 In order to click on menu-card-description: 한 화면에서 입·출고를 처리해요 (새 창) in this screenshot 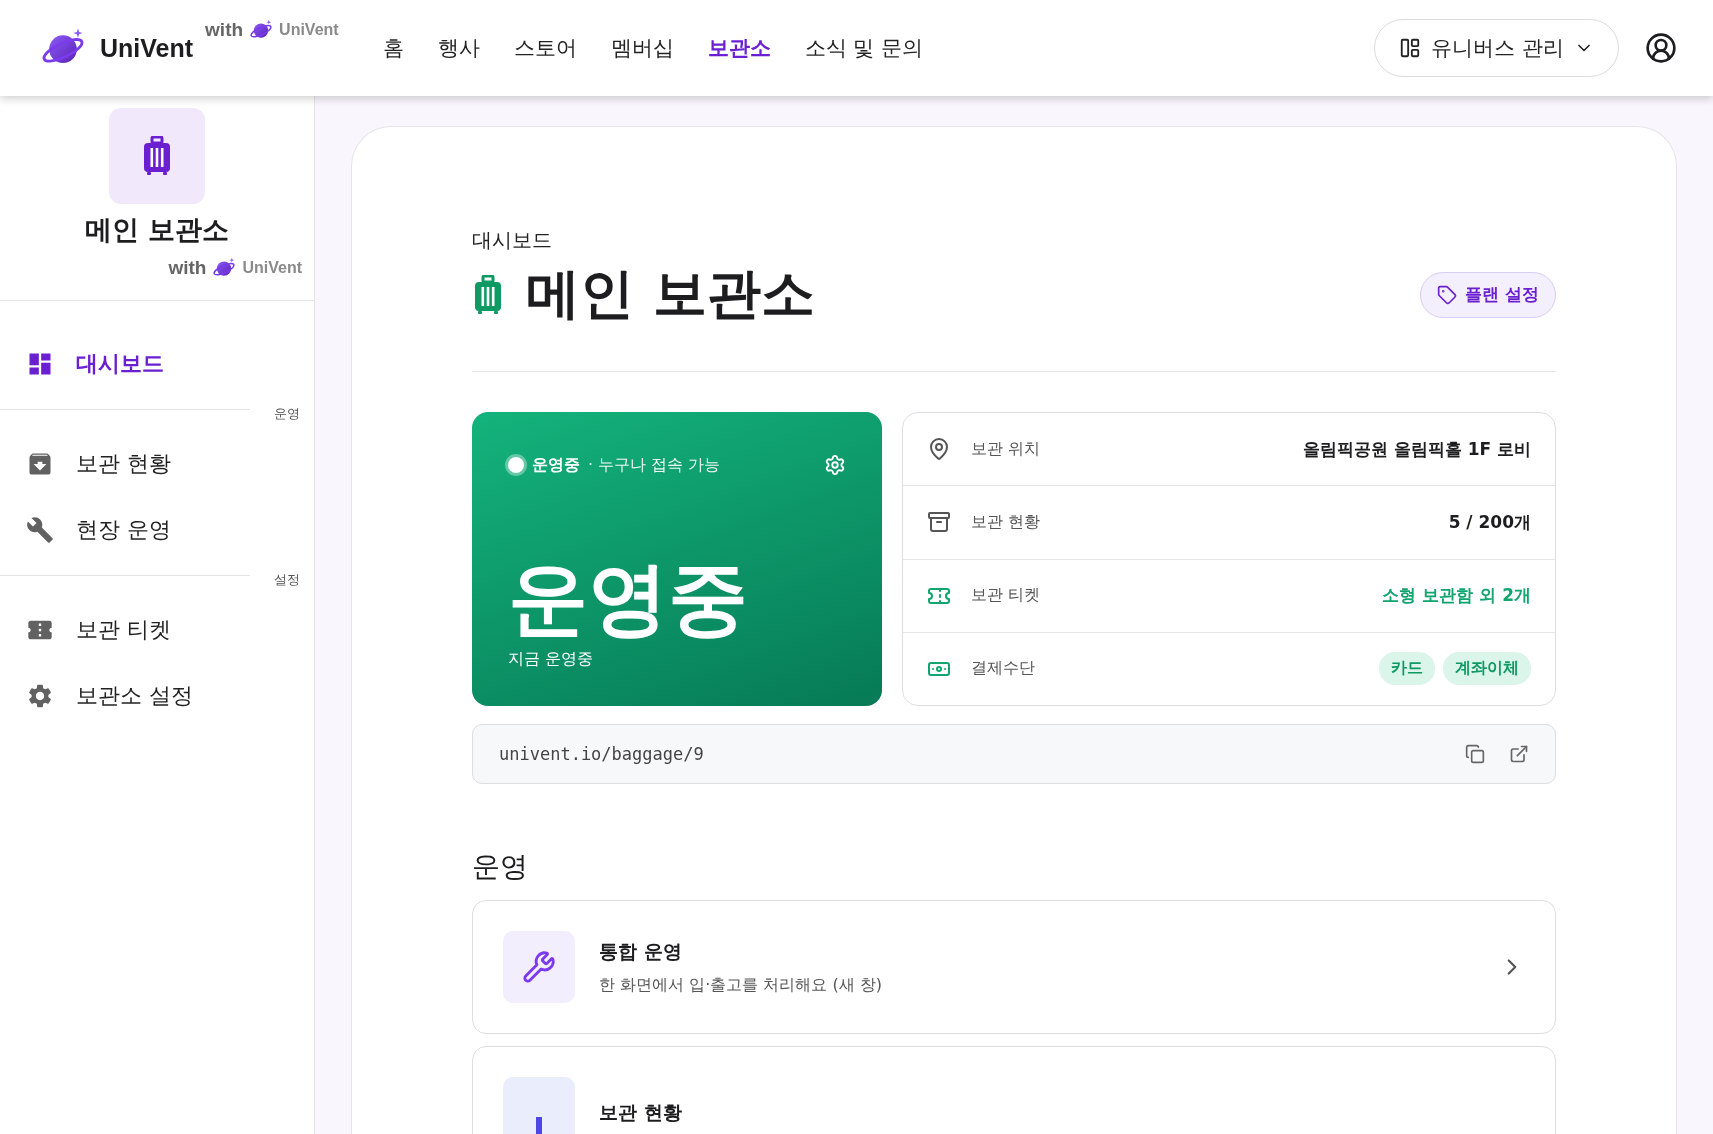, I will do `click(740, 985)`.